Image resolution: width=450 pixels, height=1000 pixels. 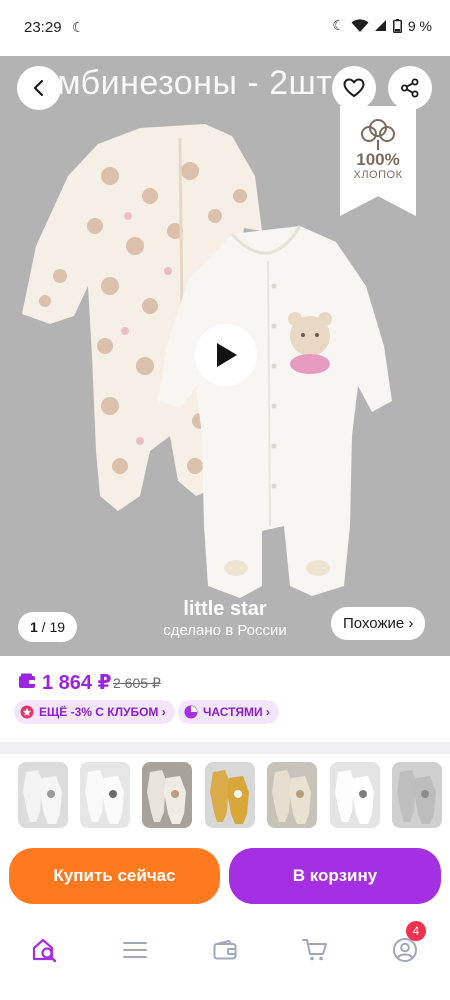 What do you see at coordinates (27, 712) in the screenshot?
I see `club-badge-icon` at bounding box center [27, 712].